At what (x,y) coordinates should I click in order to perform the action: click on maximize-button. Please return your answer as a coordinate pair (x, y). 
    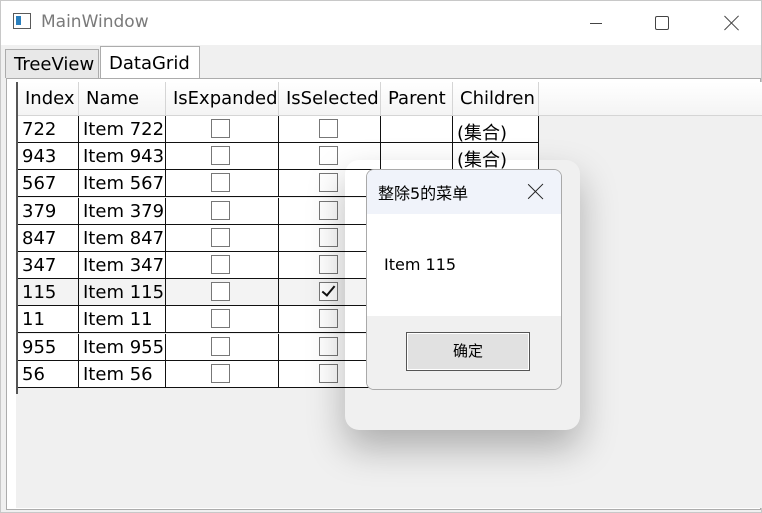
    Looking at the image, I should click on (662, 23).